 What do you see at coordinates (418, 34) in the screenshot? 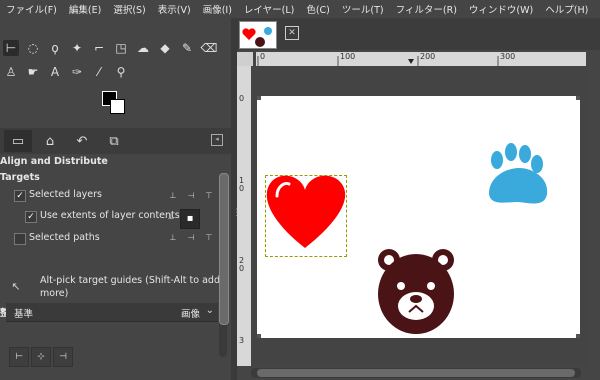
I see `image-tabs: ✕` at bounding box center [418, 34].